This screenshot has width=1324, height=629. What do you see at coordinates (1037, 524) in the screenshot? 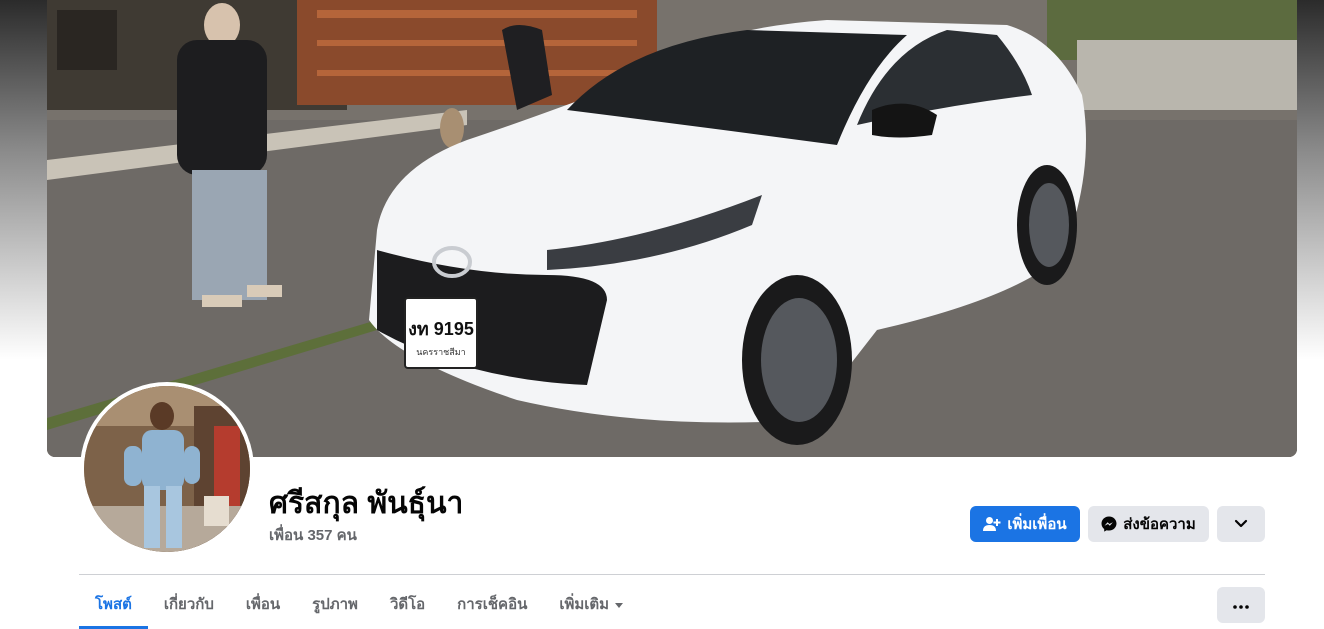
I see `add-friend-label: เพิ่มเพื่อน` at bounding box center [1037, 524].